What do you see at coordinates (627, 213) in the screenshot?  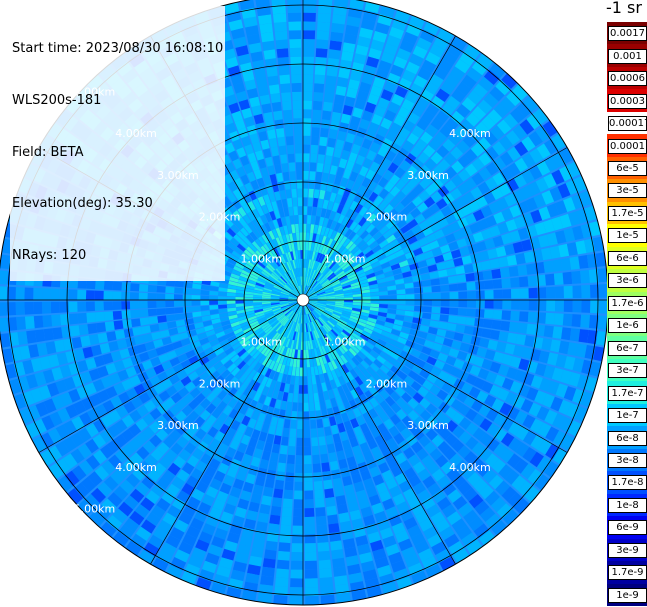 I see `colorbar-tick-label: 1.7e-5` at bounding box center [627, 213].